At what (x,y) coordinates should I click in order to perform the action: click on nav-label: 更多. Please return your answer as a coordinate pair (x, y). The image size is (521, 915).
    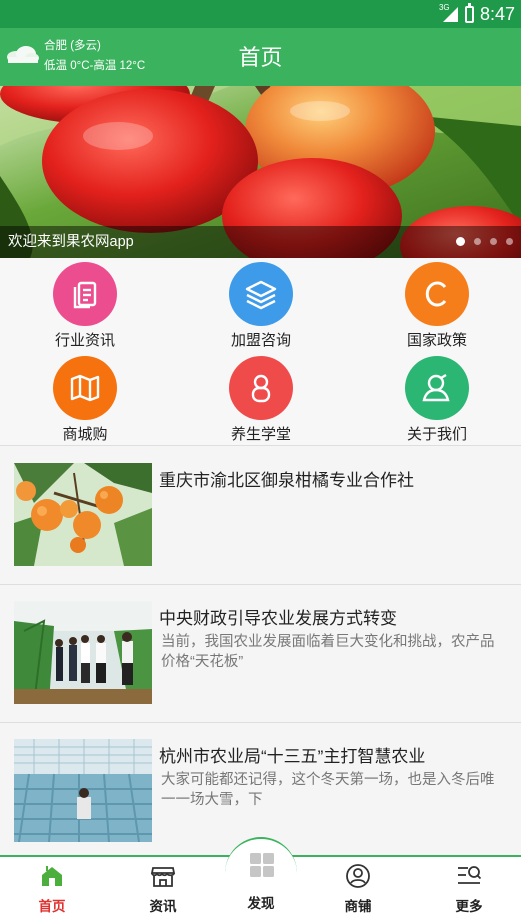
    Looking at the image, I should click on (469, 906).